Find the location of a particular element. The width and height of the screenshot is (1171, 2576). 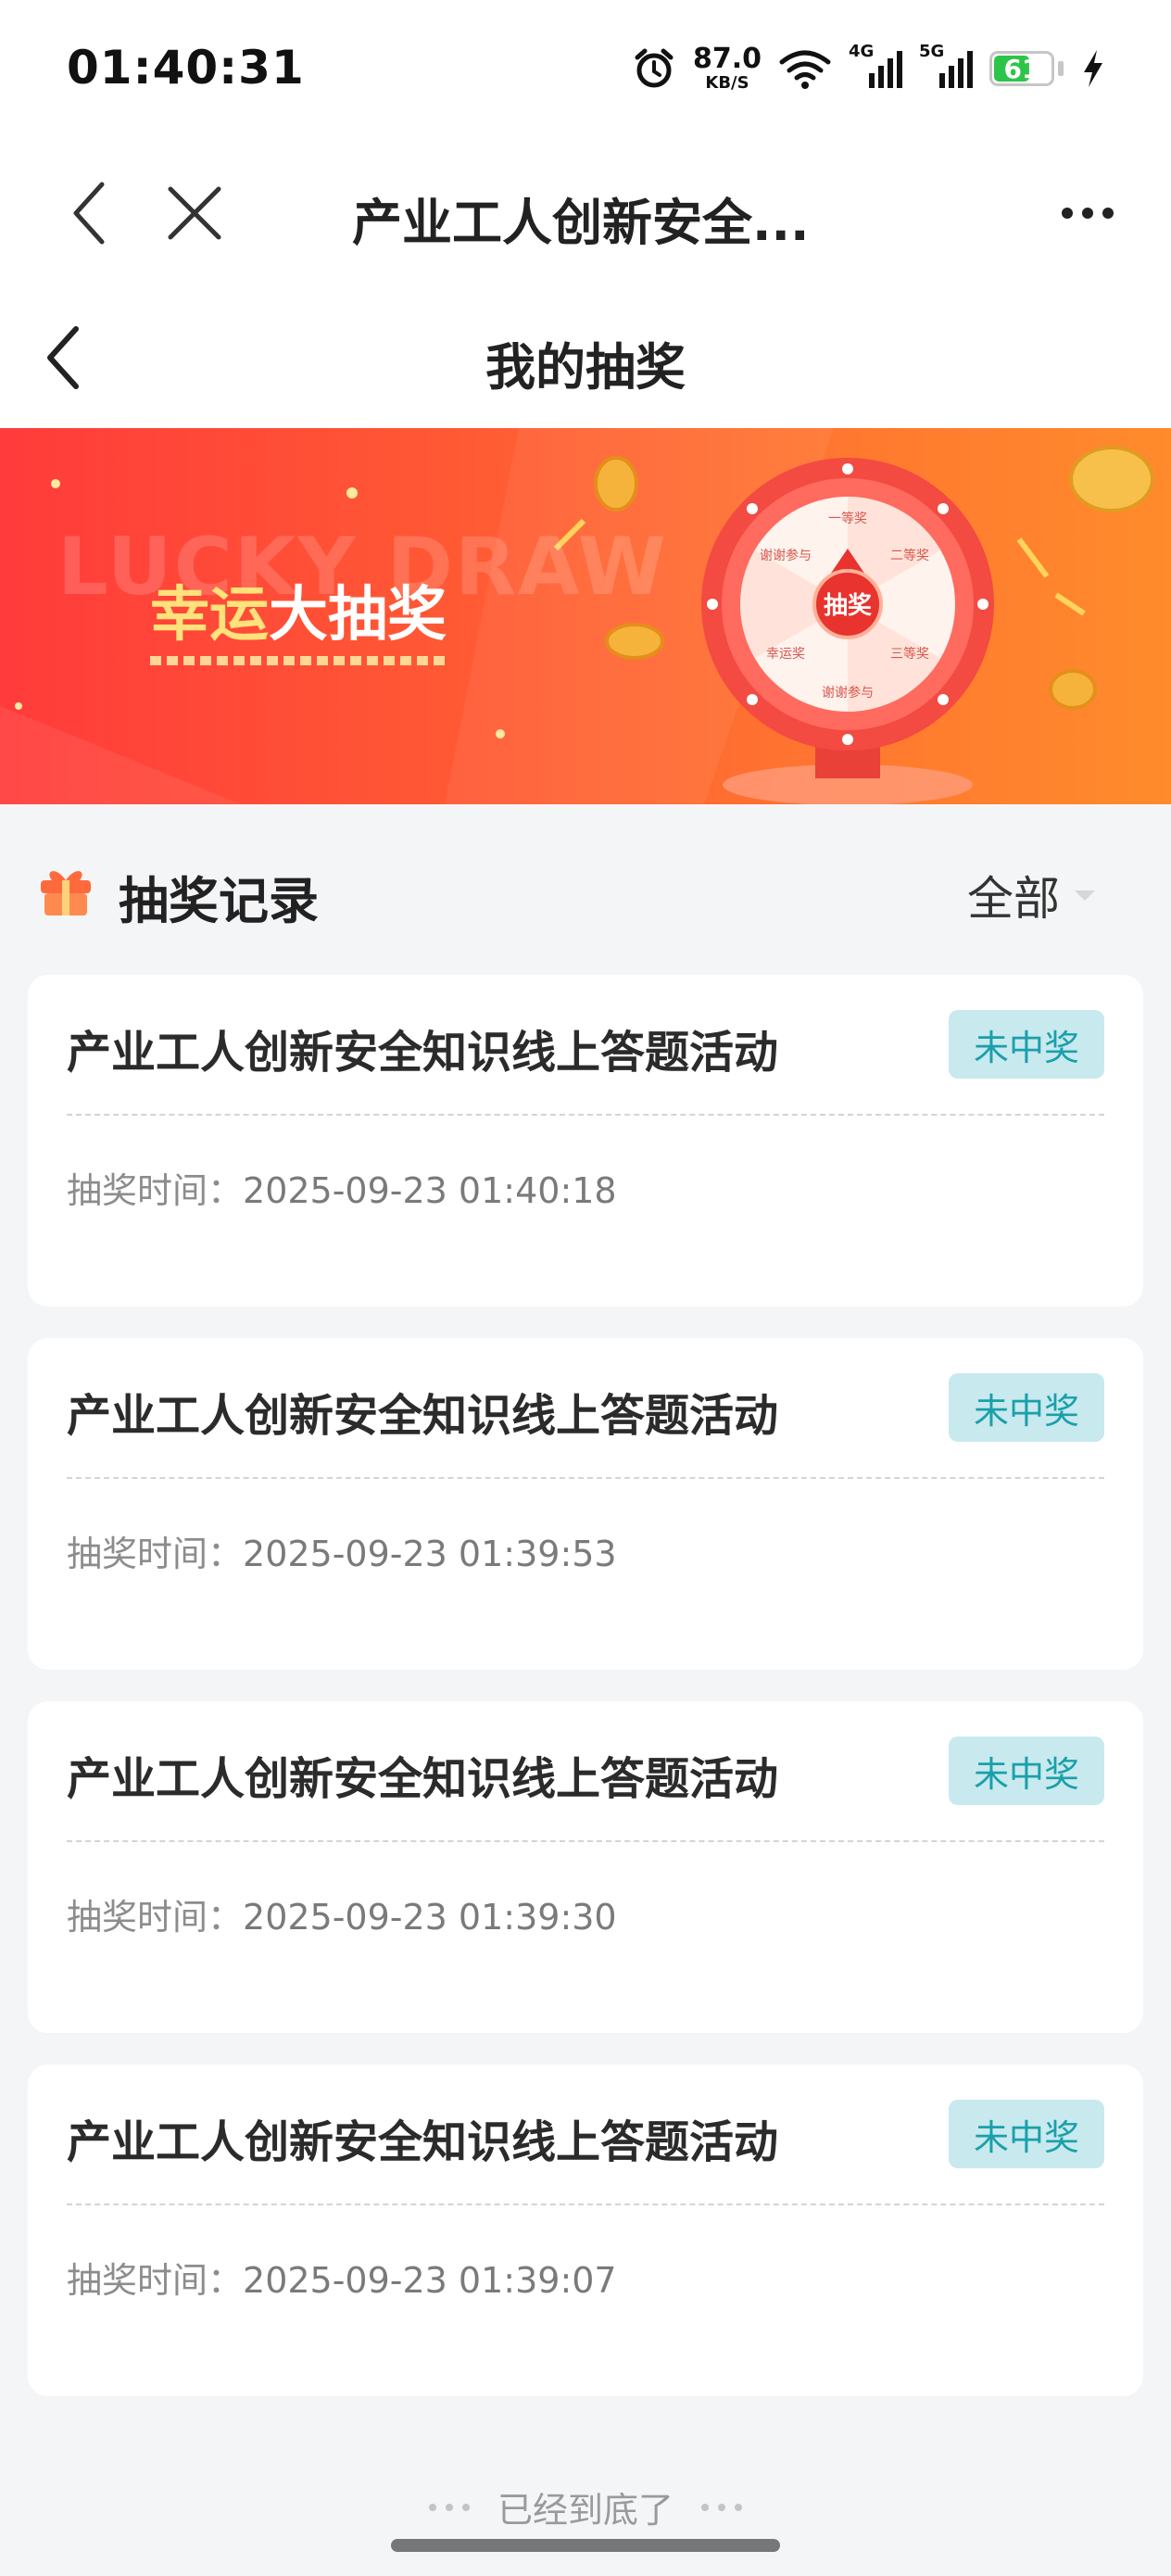

status-bar: 01:40:31 87.0 KB/S 4G 5G 61 is located at coordinates (585, 69).